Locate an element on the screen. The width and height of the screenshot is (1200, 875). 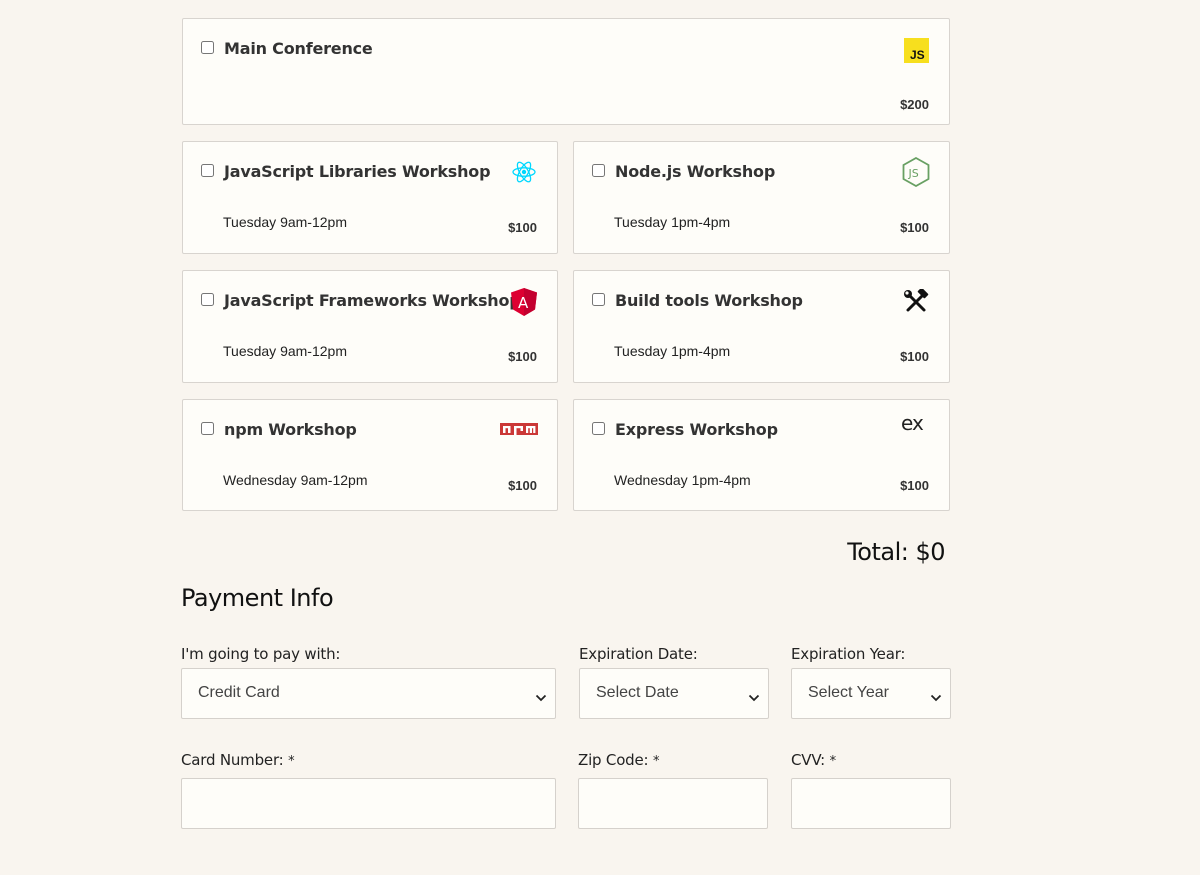
card-number-label: Card Number: * is located at coordinates (238, 760).